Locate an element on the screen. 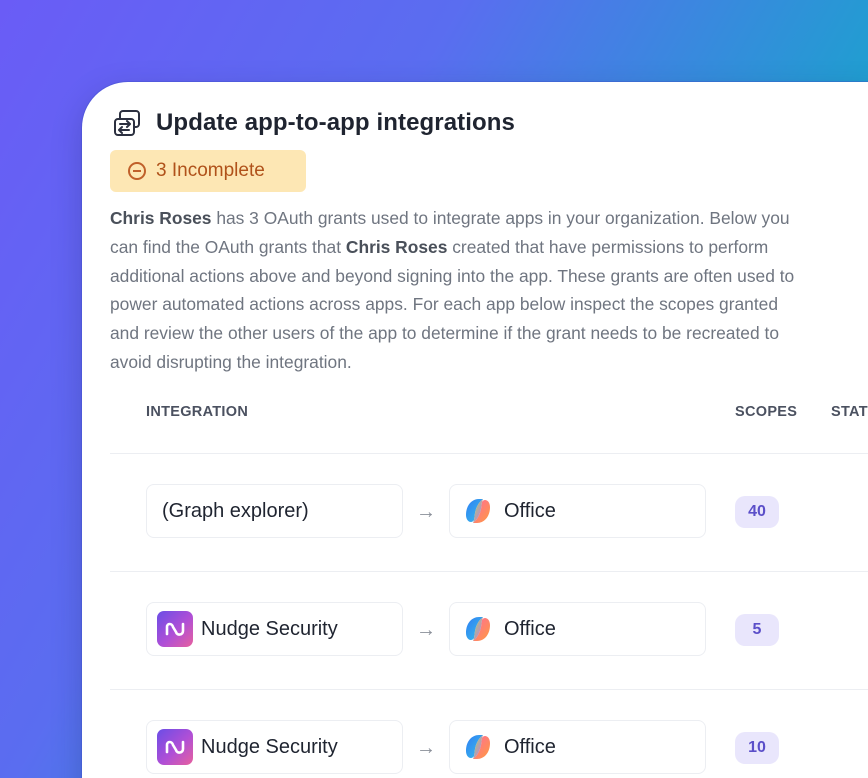 This screenshot has width=868, height=778. scopes-count-badge: 5 is located at coordinates (757, 630).